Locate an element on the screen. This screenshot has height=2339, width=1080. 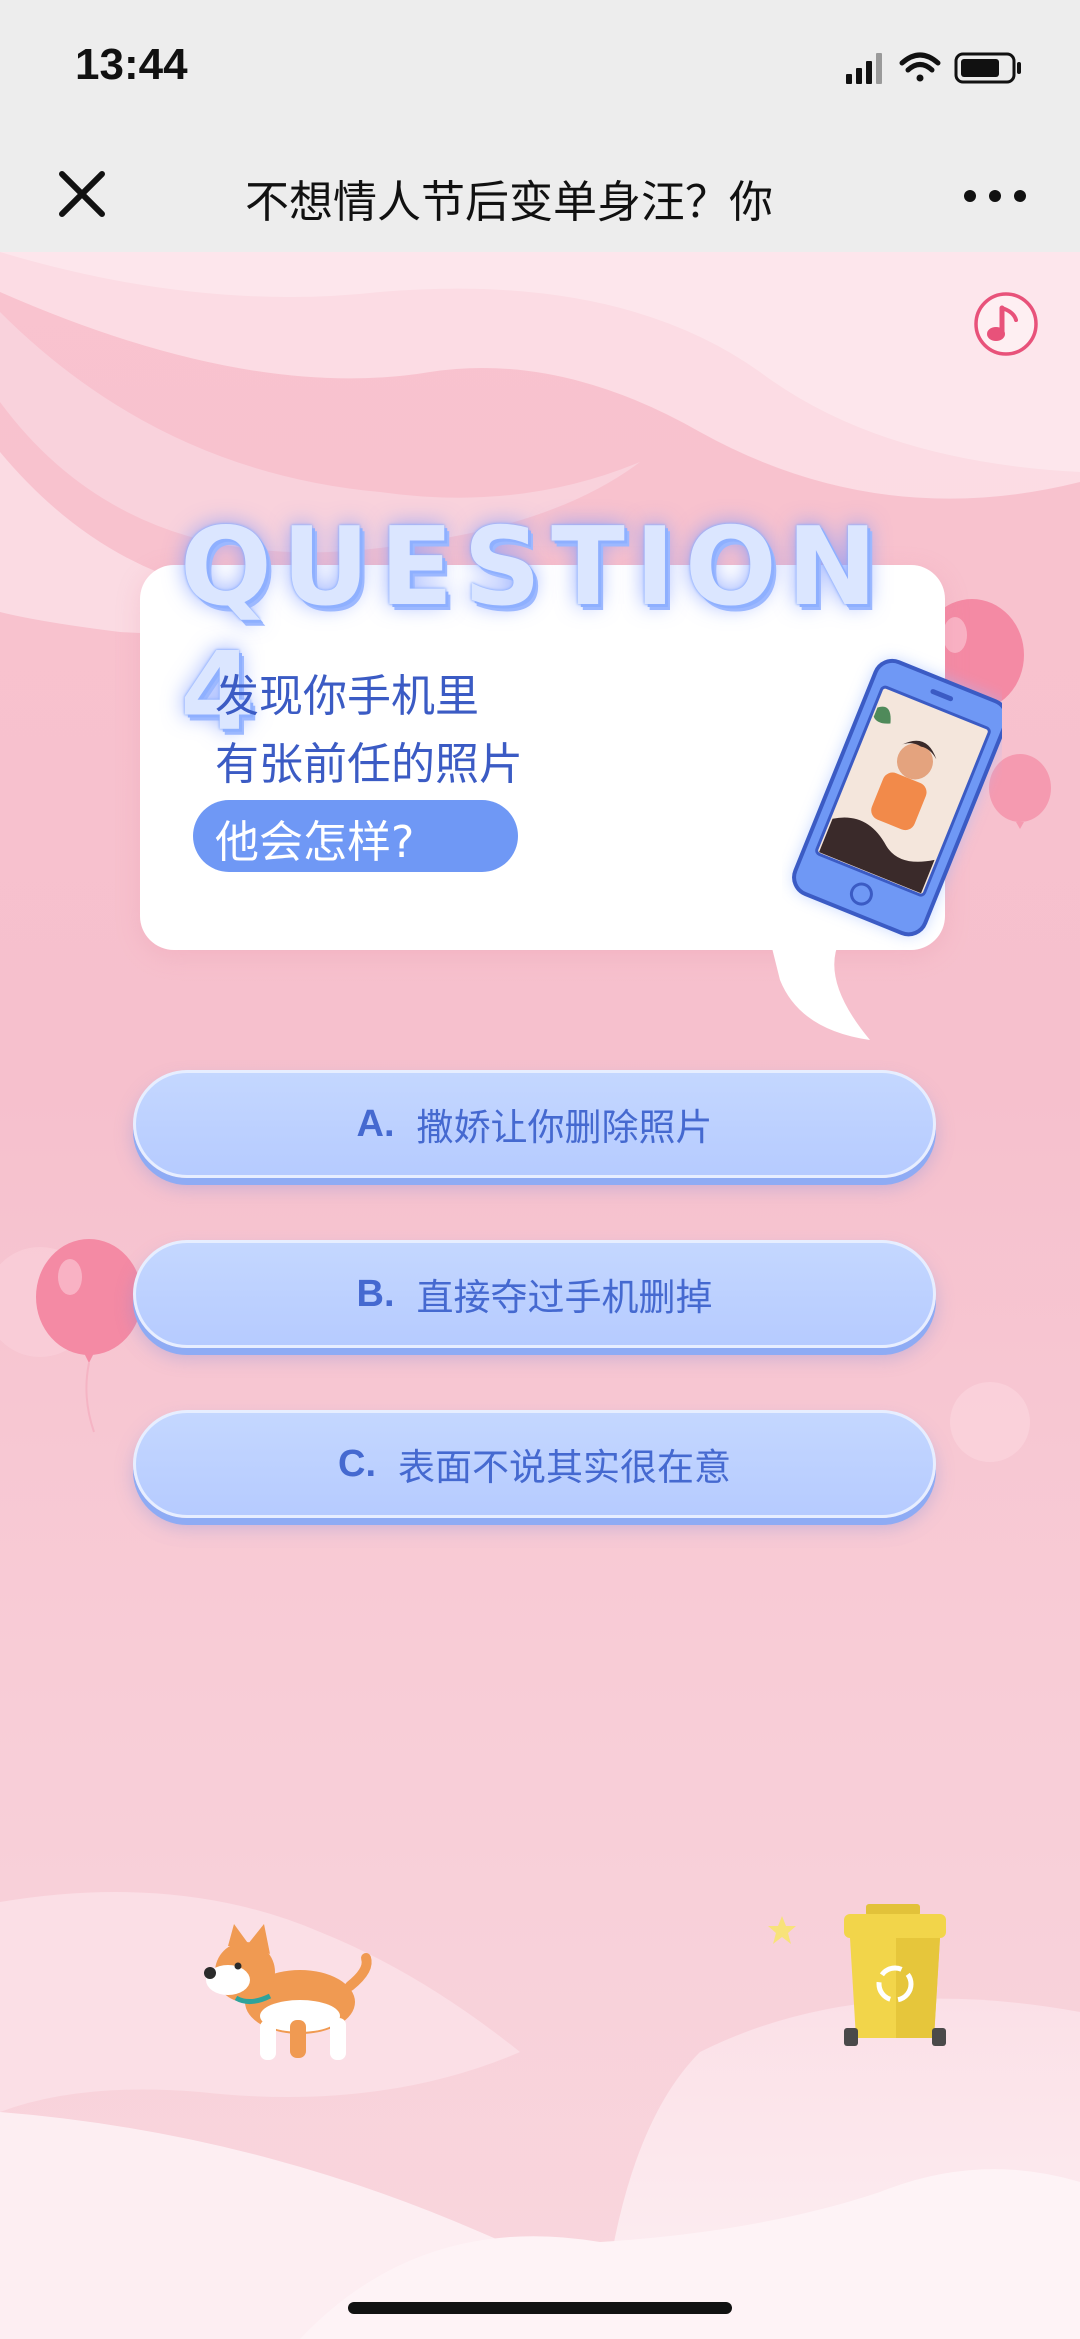
option-c-button: C. 表面不说其实很在意 is located at coordinates (534, 1464).